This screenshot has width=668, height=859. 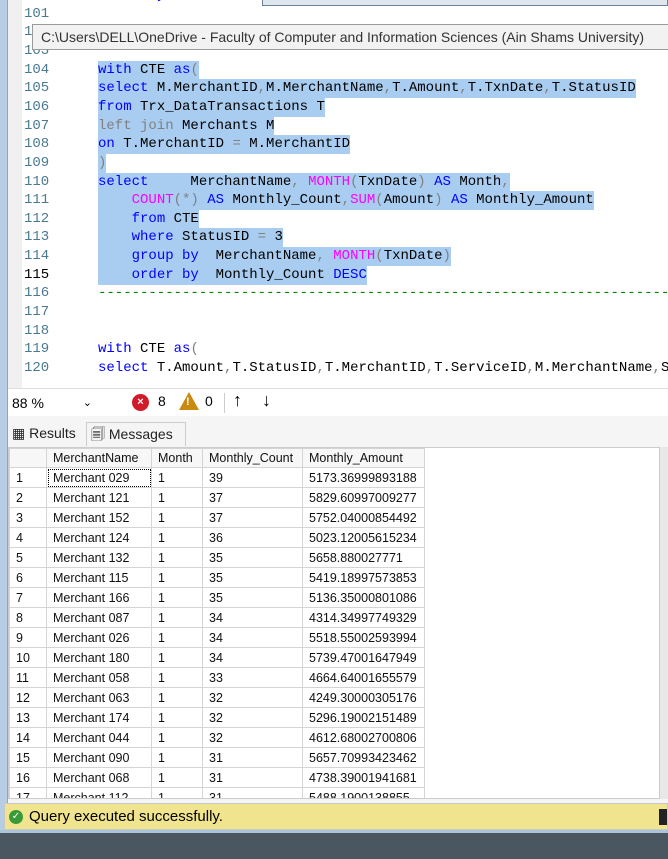 What do you see at coordinates (99, 458) in the screenshot?
I see `column-header: MerchantName` at bounding box center [99, 458].